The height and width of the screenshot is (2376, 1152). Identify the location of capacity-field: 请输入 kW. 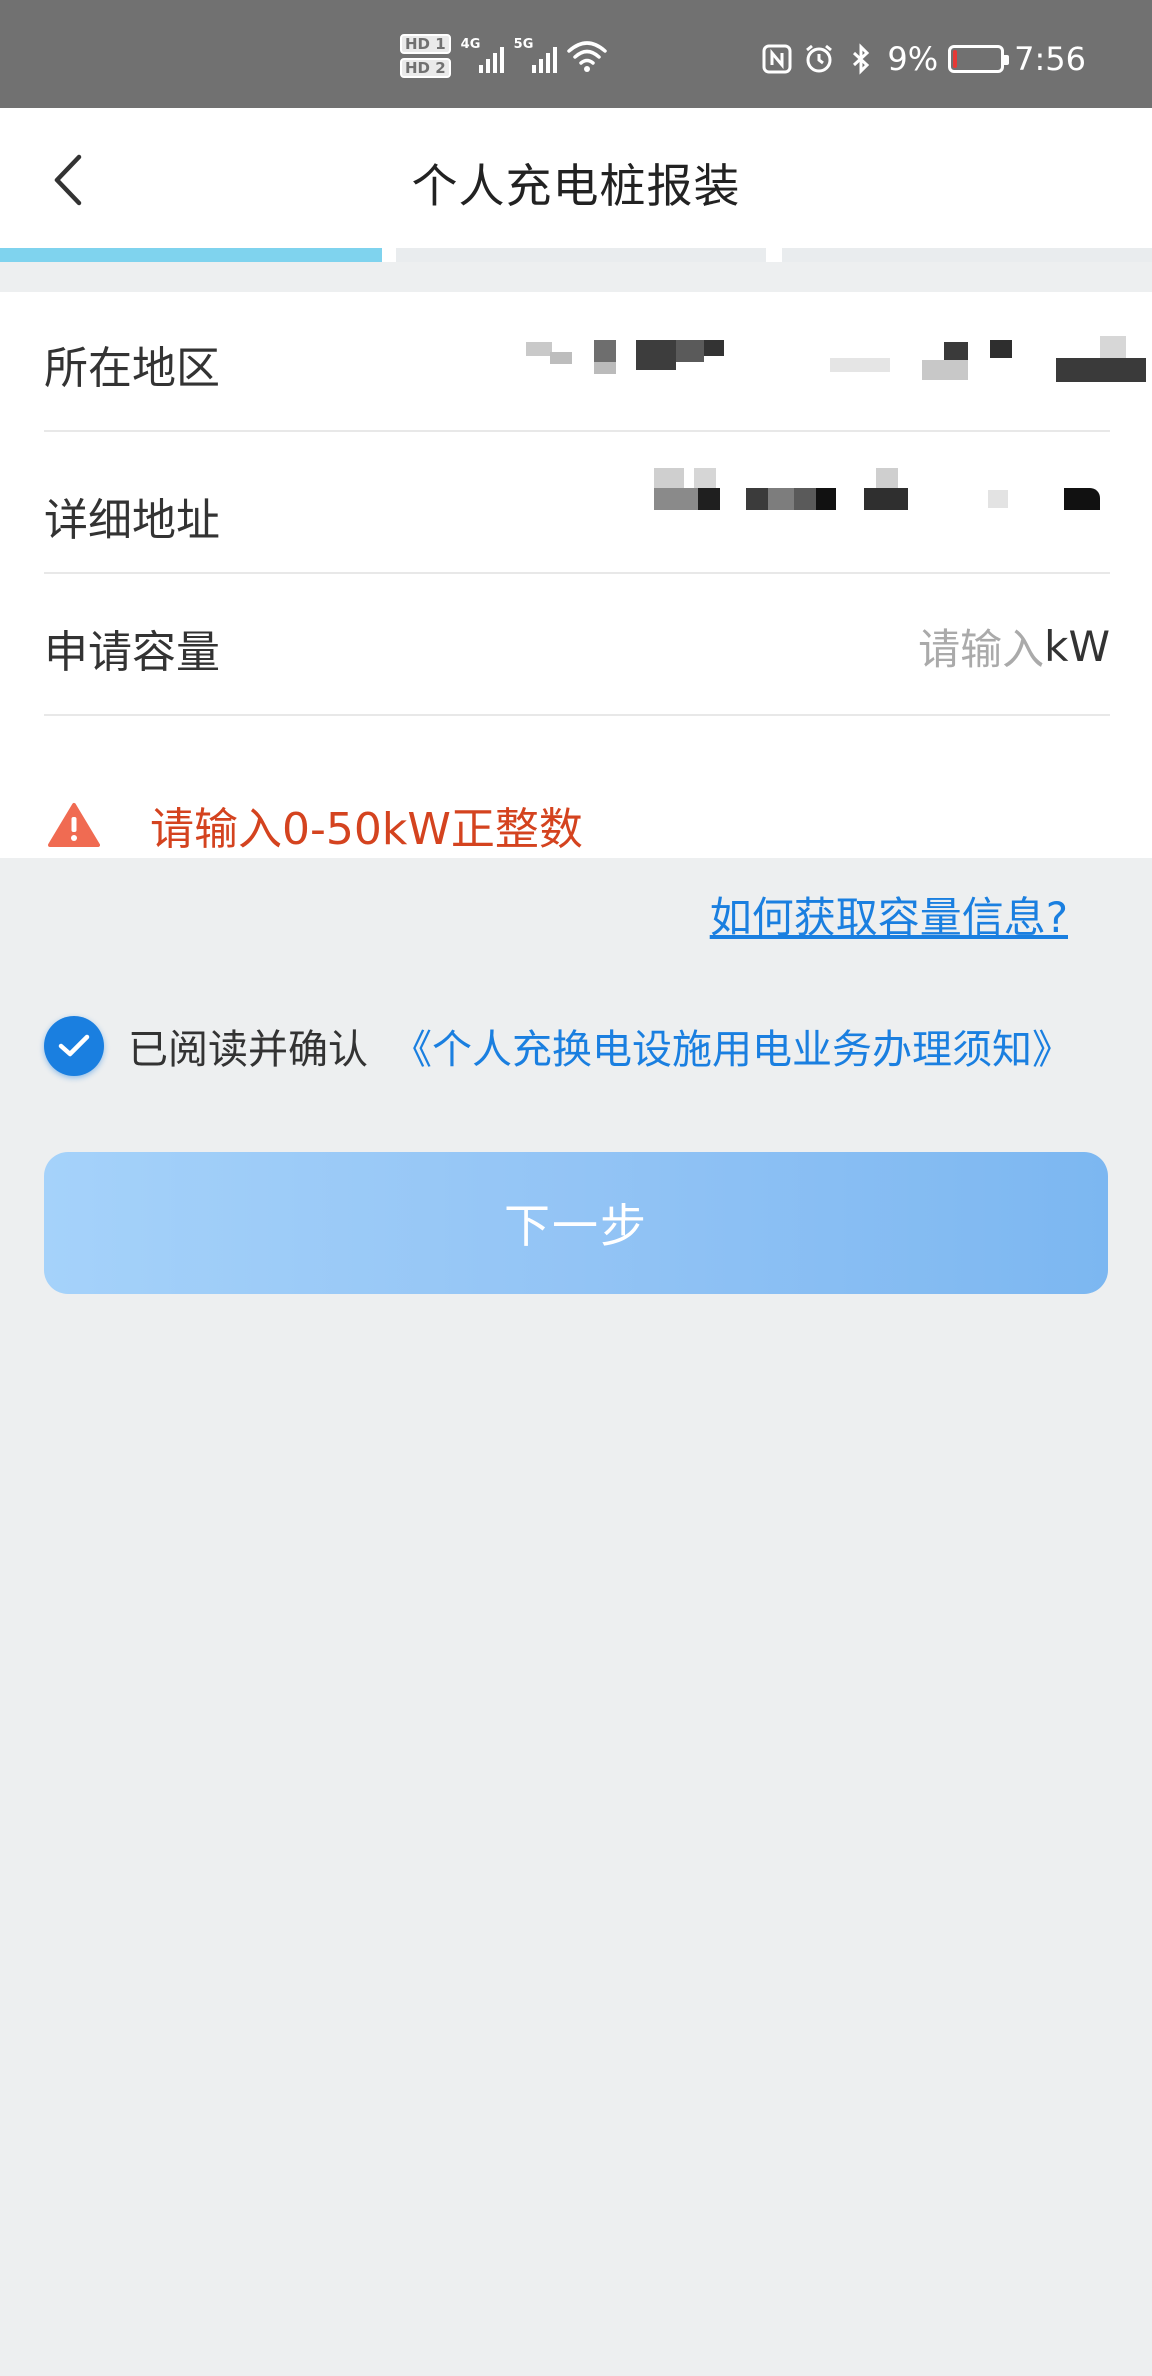
(1014, 646).